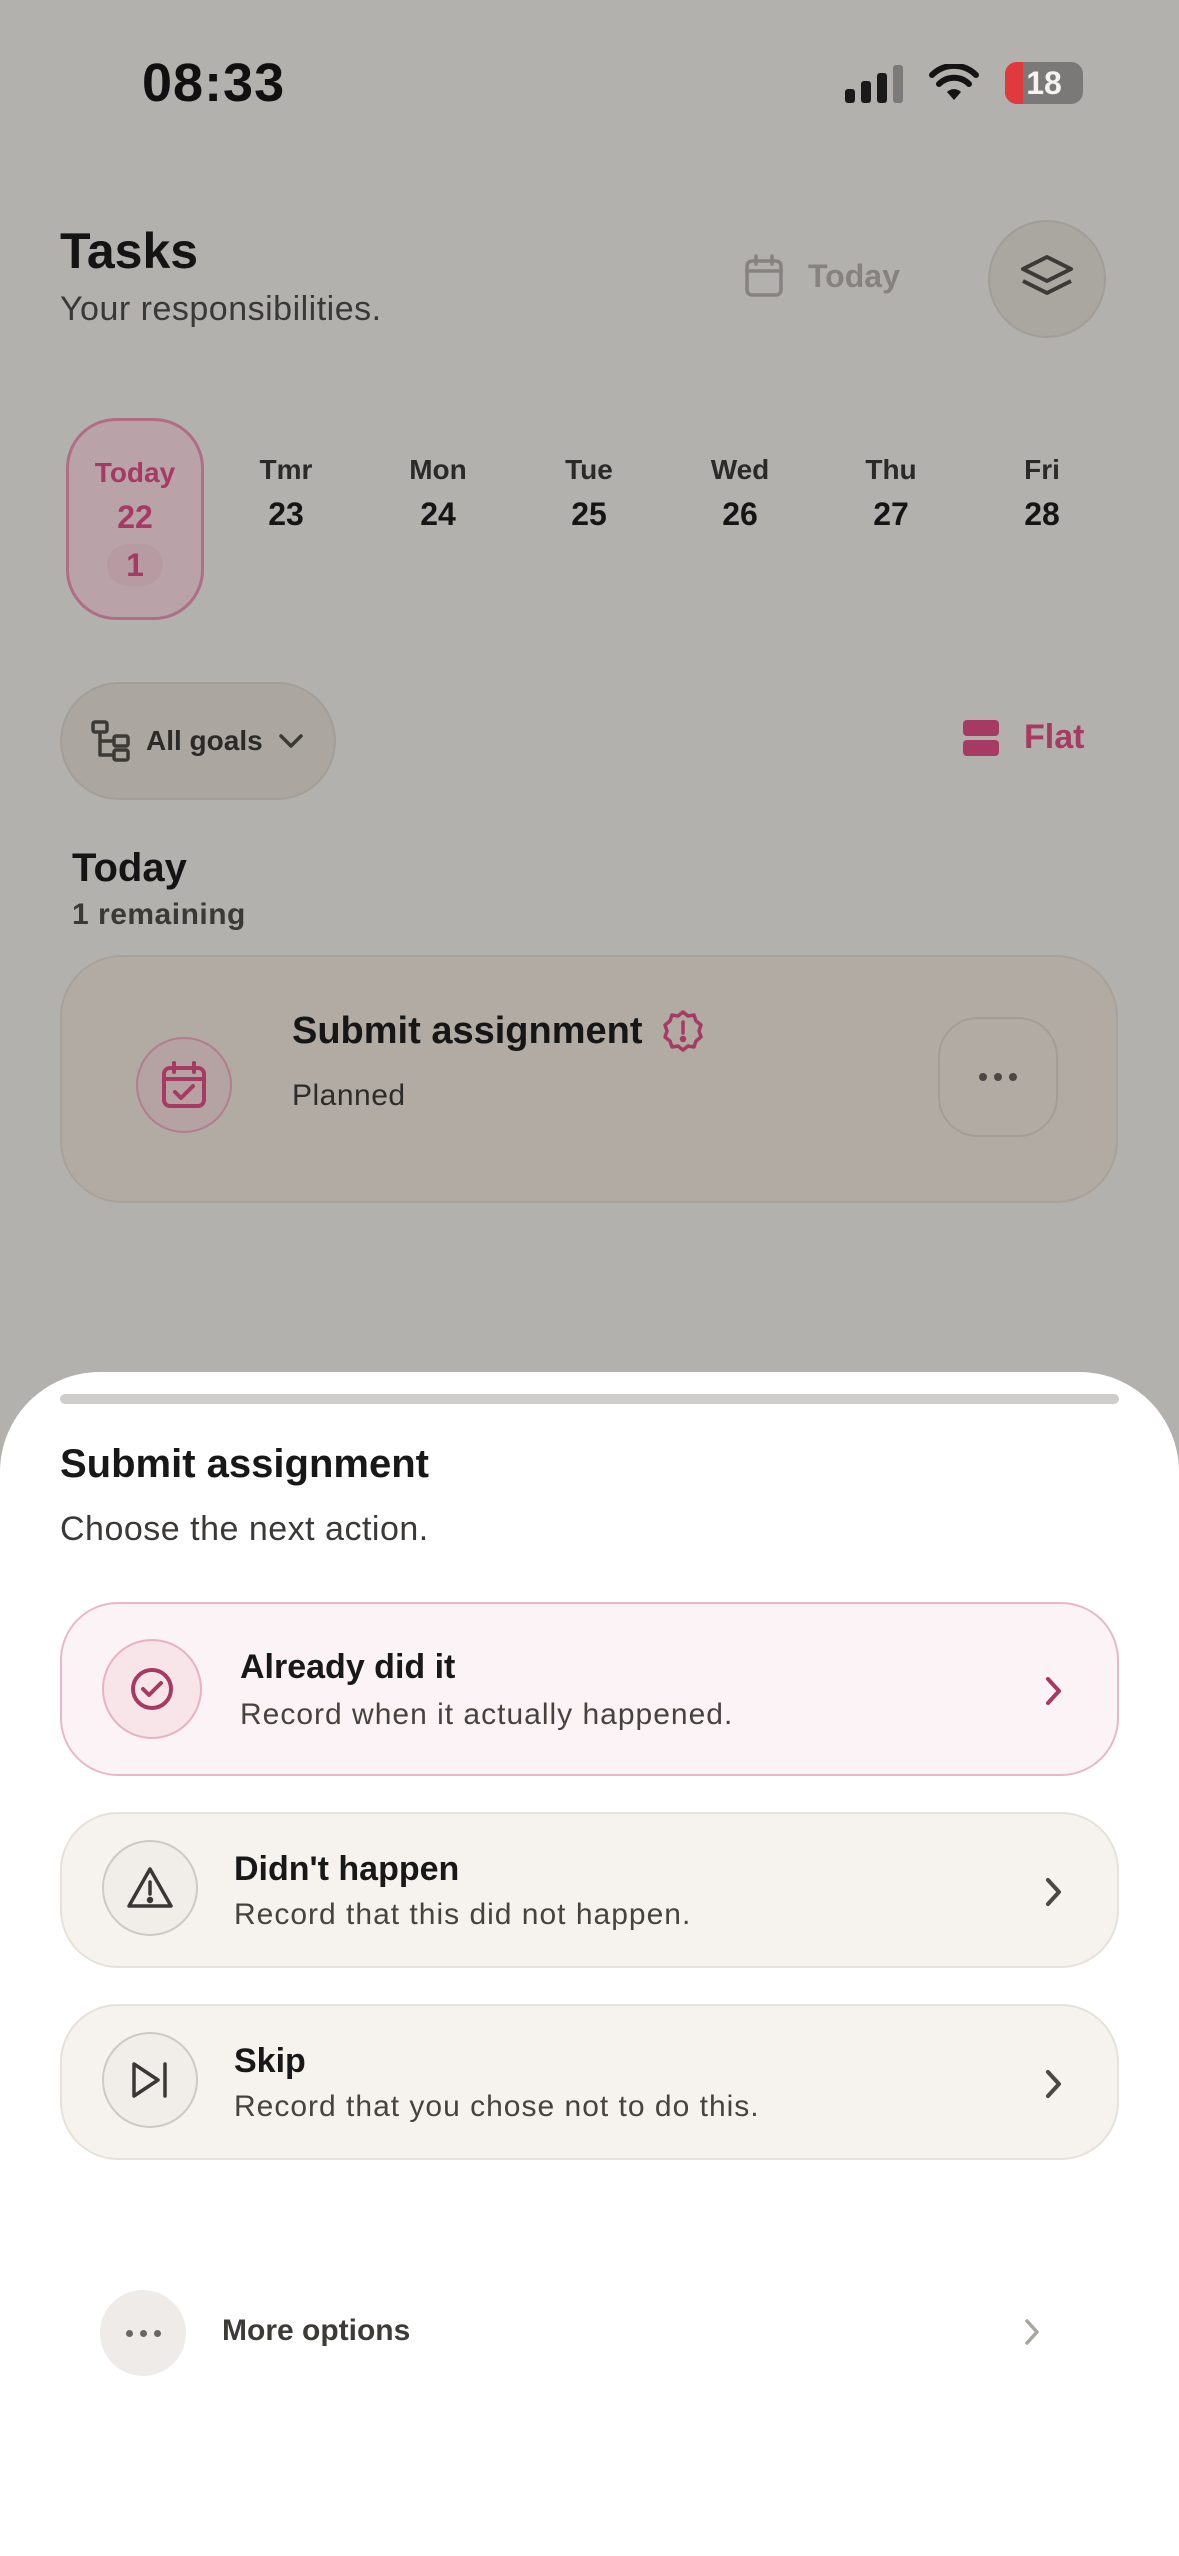  What do you see at coordinates (270, 2061) in the screenshot?
I see `option-label: Skip` at bounding box center [270, 2061].